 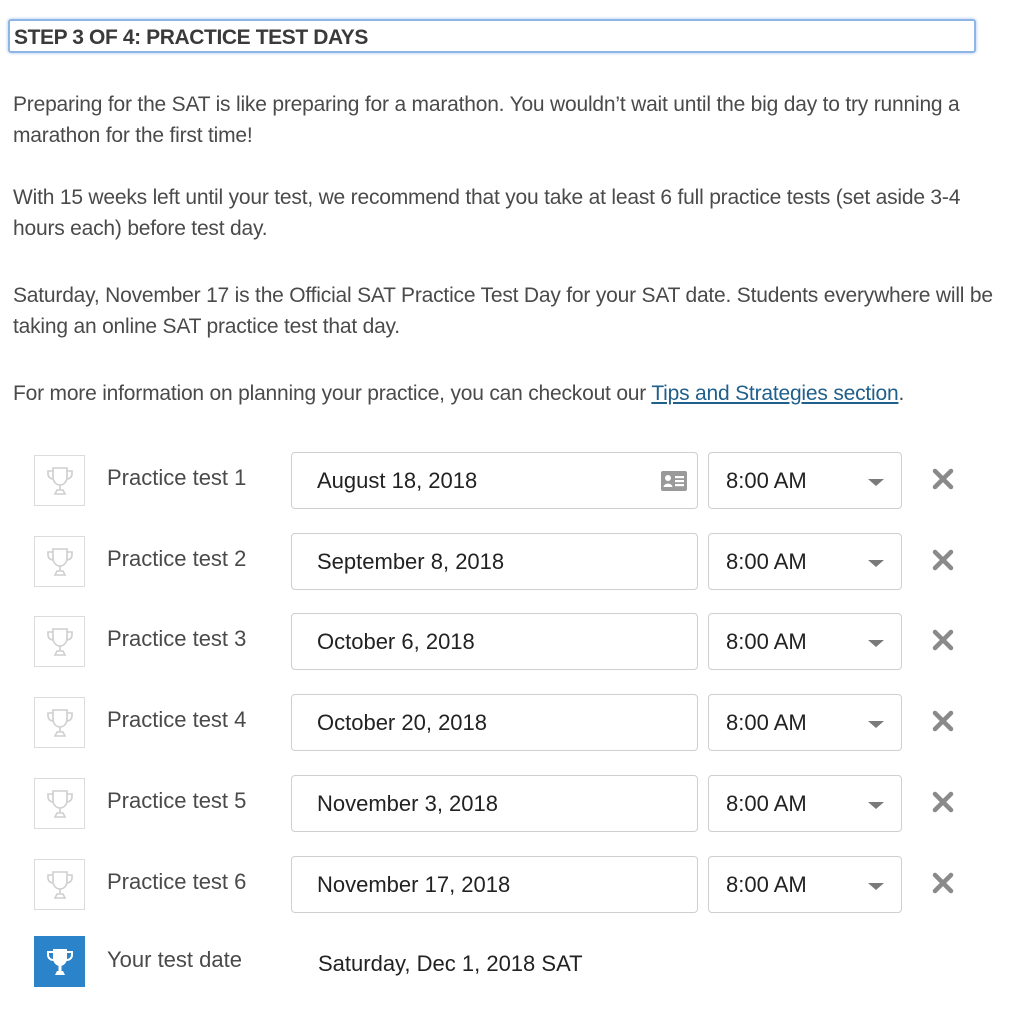 I want to click on date-value: November 3, 2018, so click(x=407, y=803).